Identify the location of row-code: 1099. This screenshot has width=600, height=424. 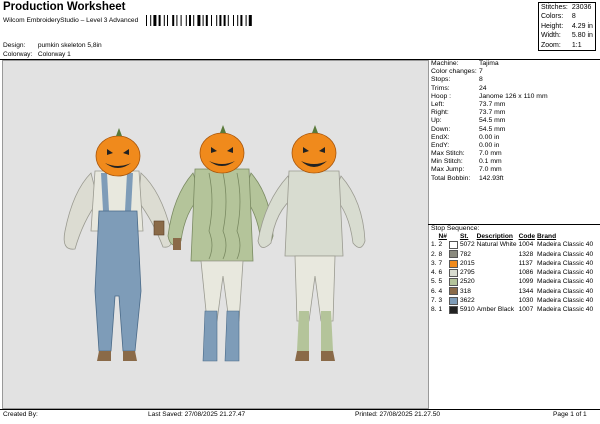
(526, 282).